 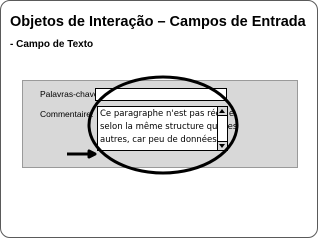 I want to click on scroll-up-icon, so click(x=222, y=111).